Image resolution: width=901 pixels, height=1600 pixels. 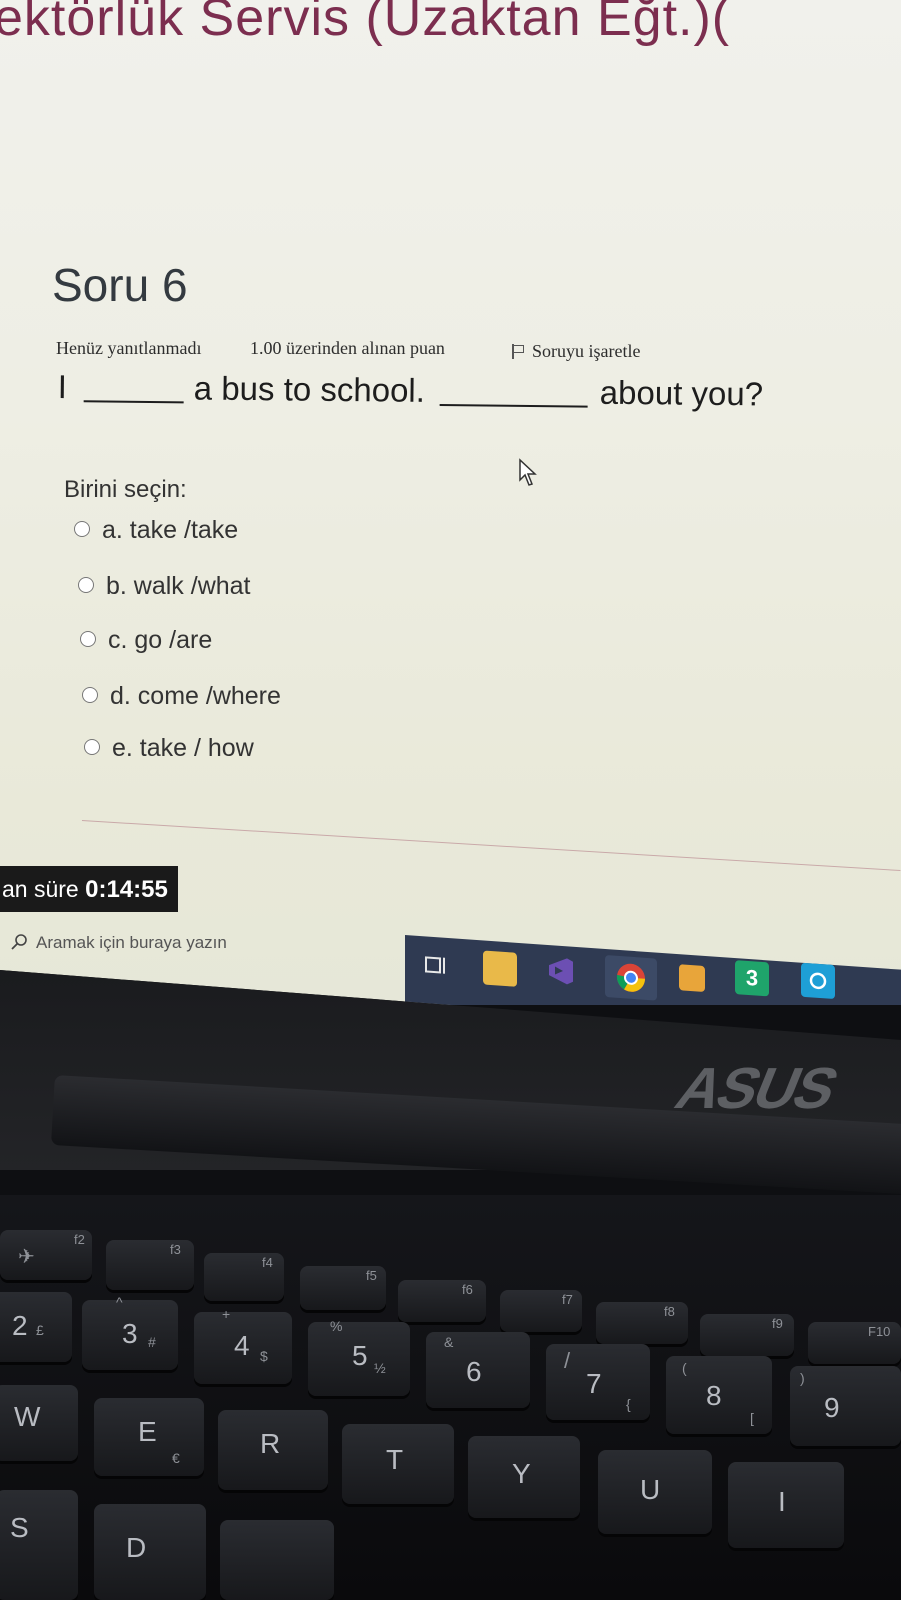 I want to click on key-5: % 5 ½, so click(x=359, y=1357).